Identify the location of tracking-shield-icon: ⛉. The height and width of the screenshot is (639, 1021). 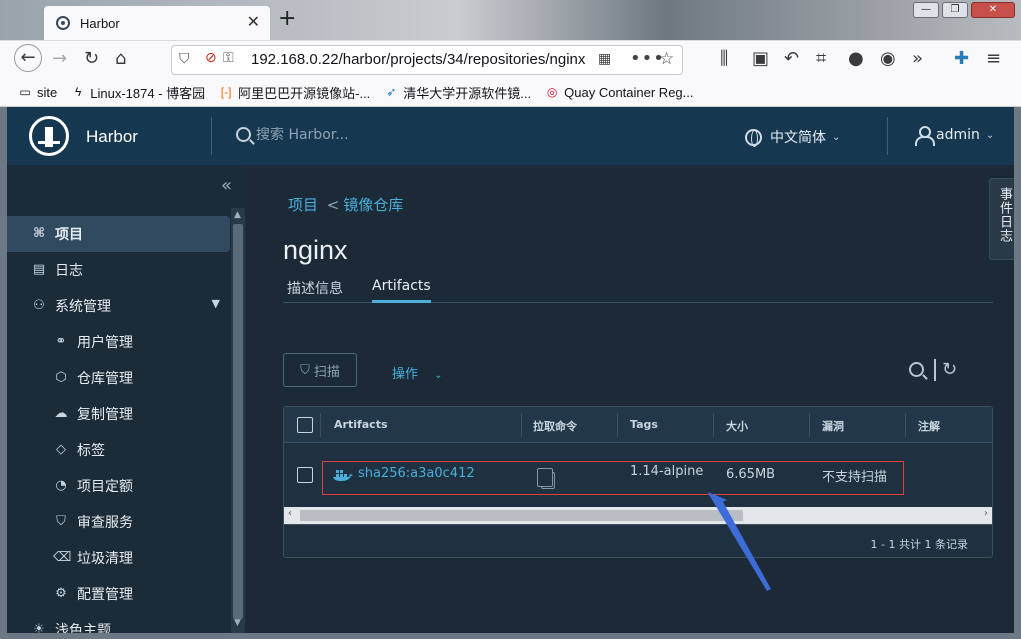
(184, 59).